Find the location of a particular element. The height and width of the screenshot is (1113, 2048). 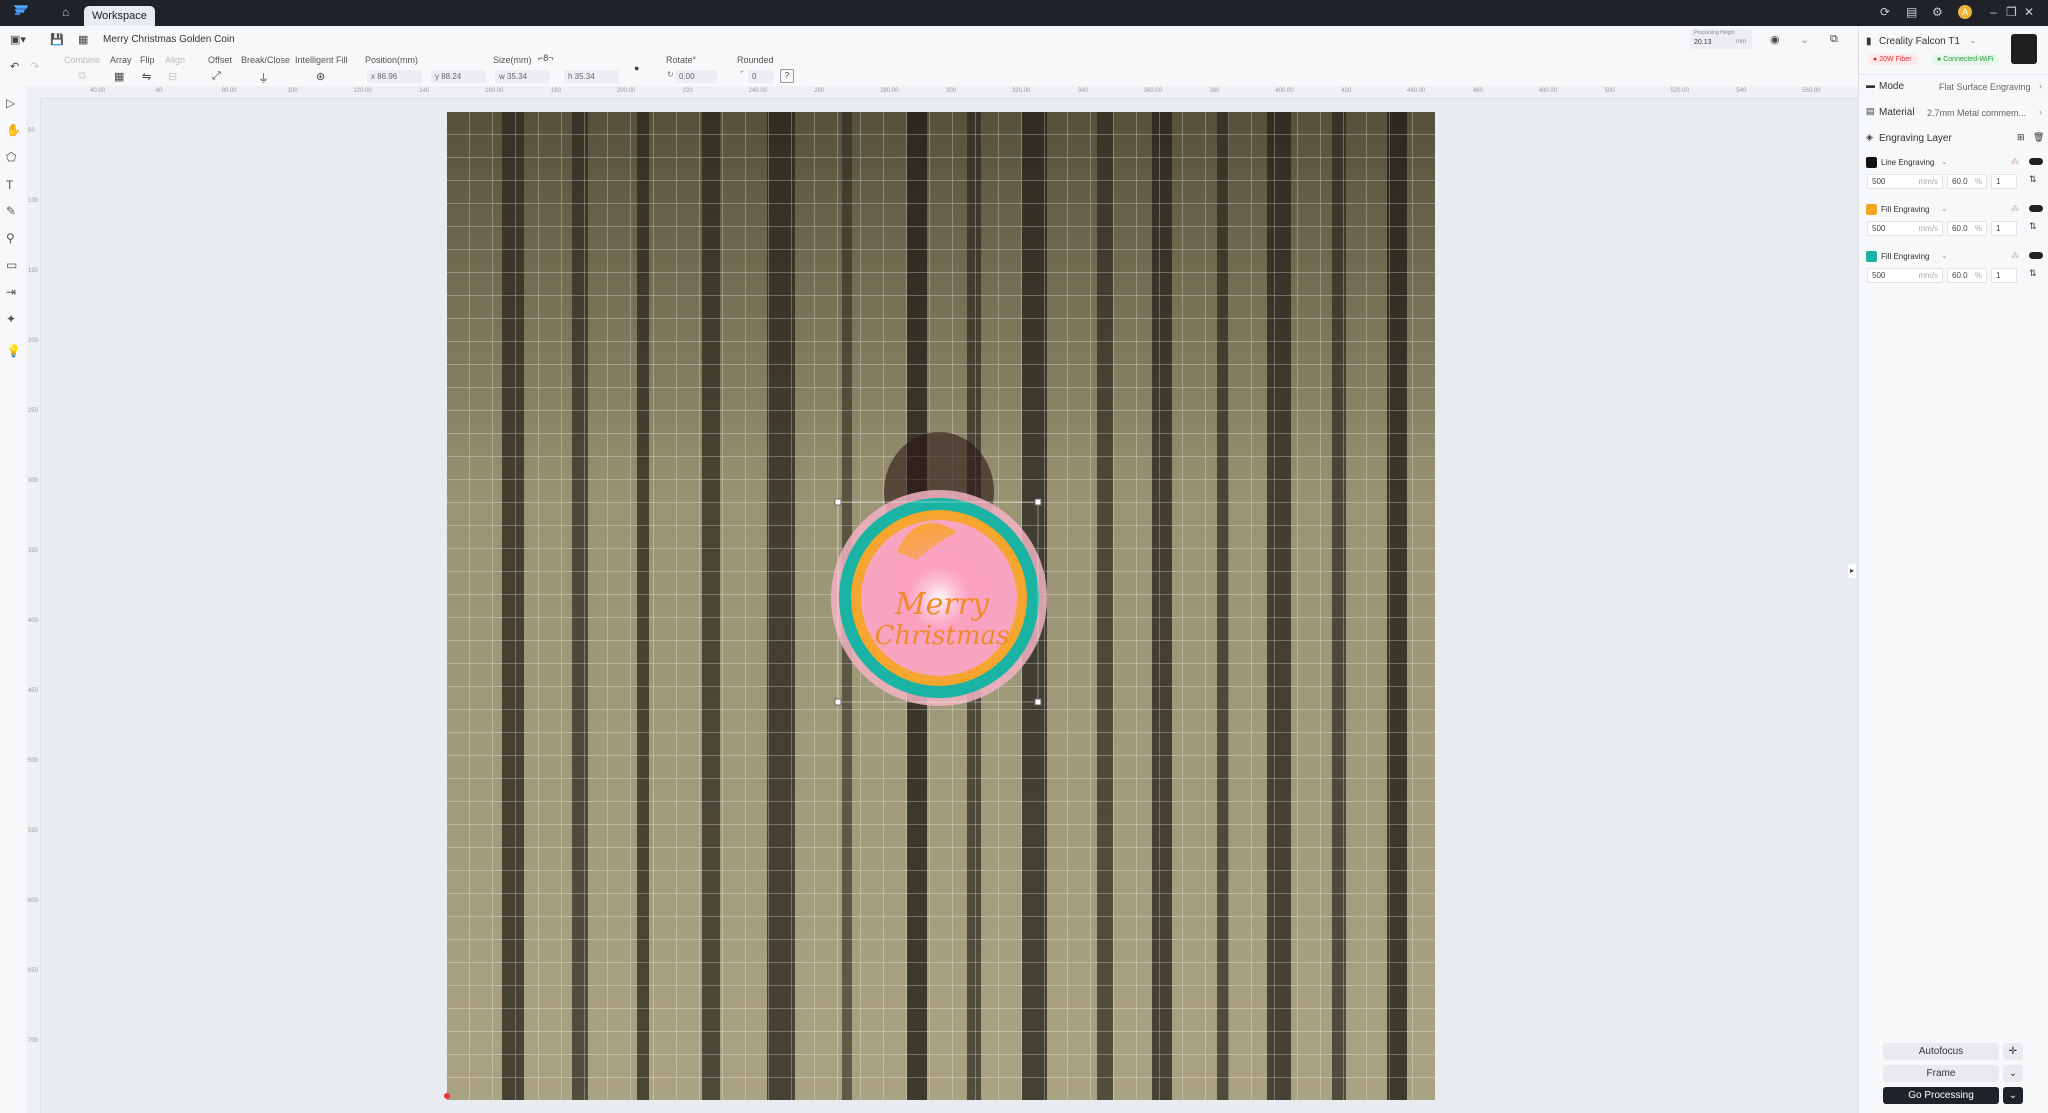

preview-icon: ⧉ is located at coordinates (1834, 39).